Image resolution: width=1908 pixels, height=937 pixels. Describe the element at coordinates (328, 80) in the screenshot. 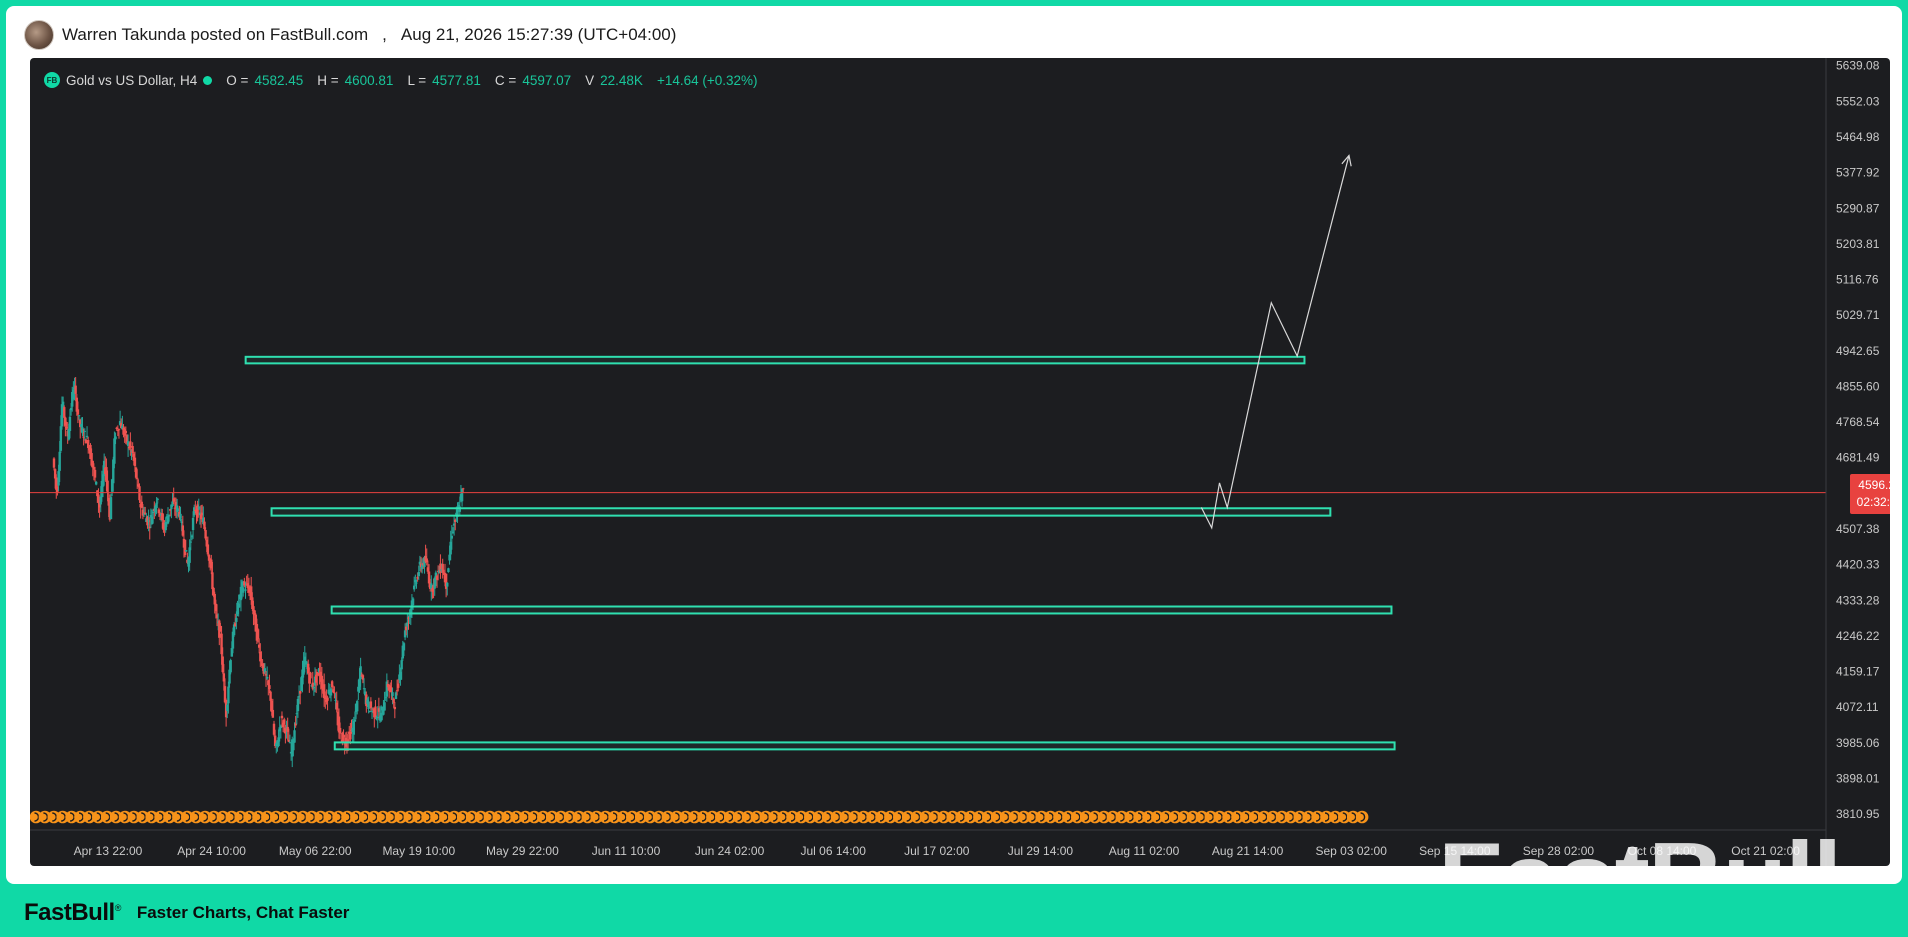

I see `high-label: H =` at that location.